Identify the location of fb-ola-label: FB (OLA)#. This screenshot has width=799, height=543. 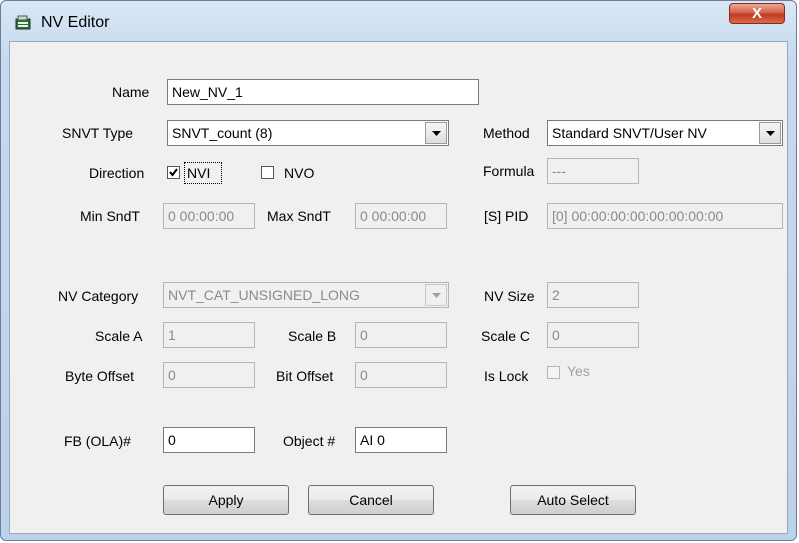
(97, 441).